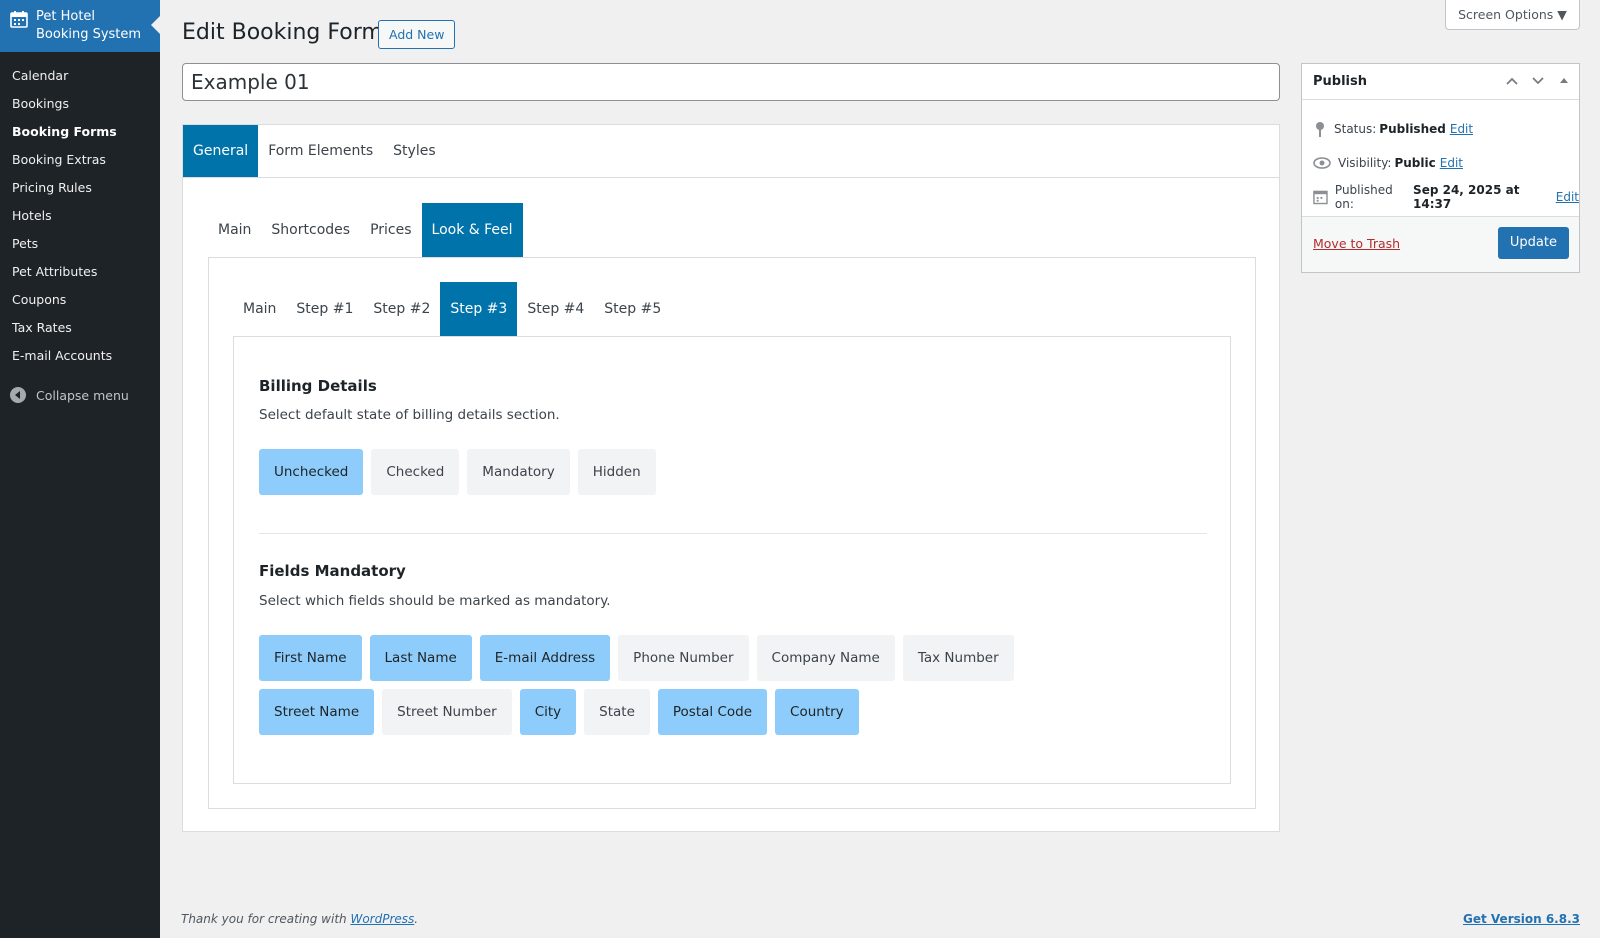 Image resolution: width=1600 pixels, height=938 pixels. Describe the element at coordinates (683, 658) in the screenshot. I see `mandatory-field-phone-number: Phone Number` at that location.